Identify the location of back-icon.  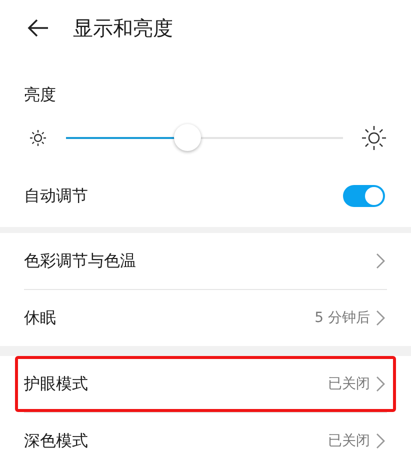
(38, 28).